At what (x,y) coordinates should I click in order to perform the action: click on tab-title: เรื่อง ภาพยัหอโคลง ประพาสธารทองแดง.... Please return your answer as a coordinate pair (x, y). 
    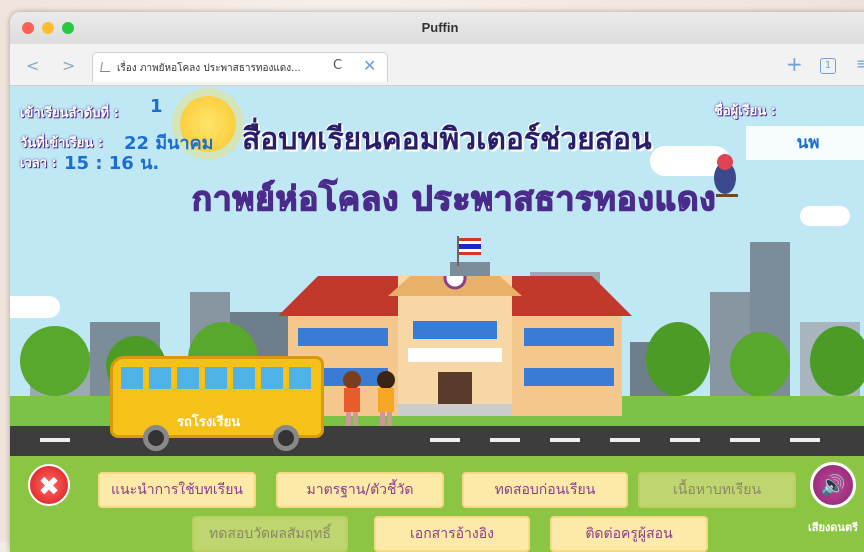
    Looking at the image, I should click on (209, 68).